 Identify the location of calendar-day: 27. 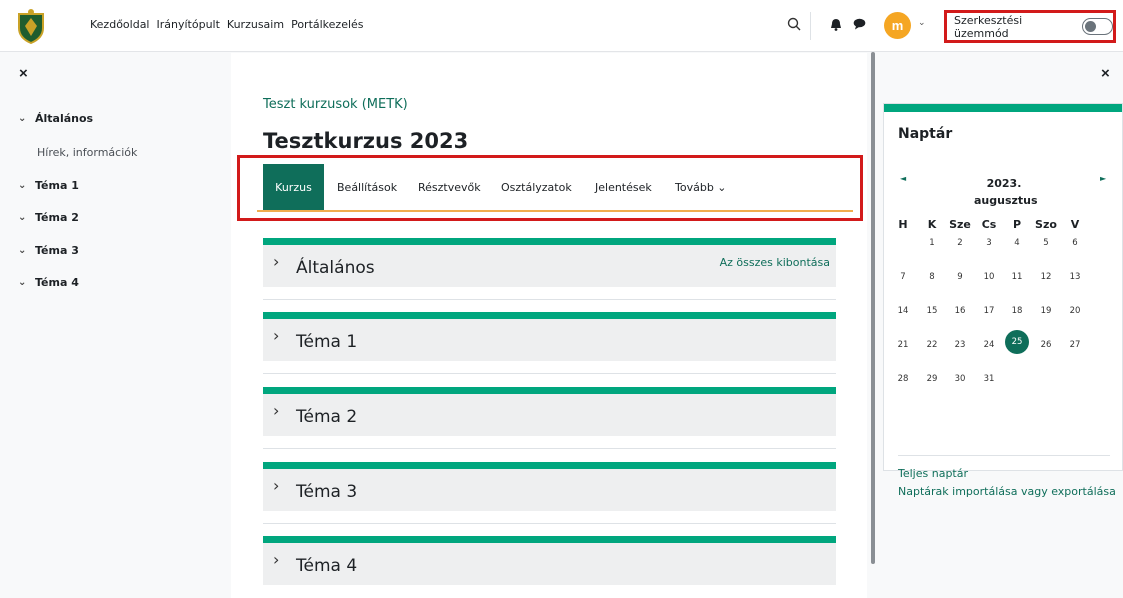
(1075, 345).